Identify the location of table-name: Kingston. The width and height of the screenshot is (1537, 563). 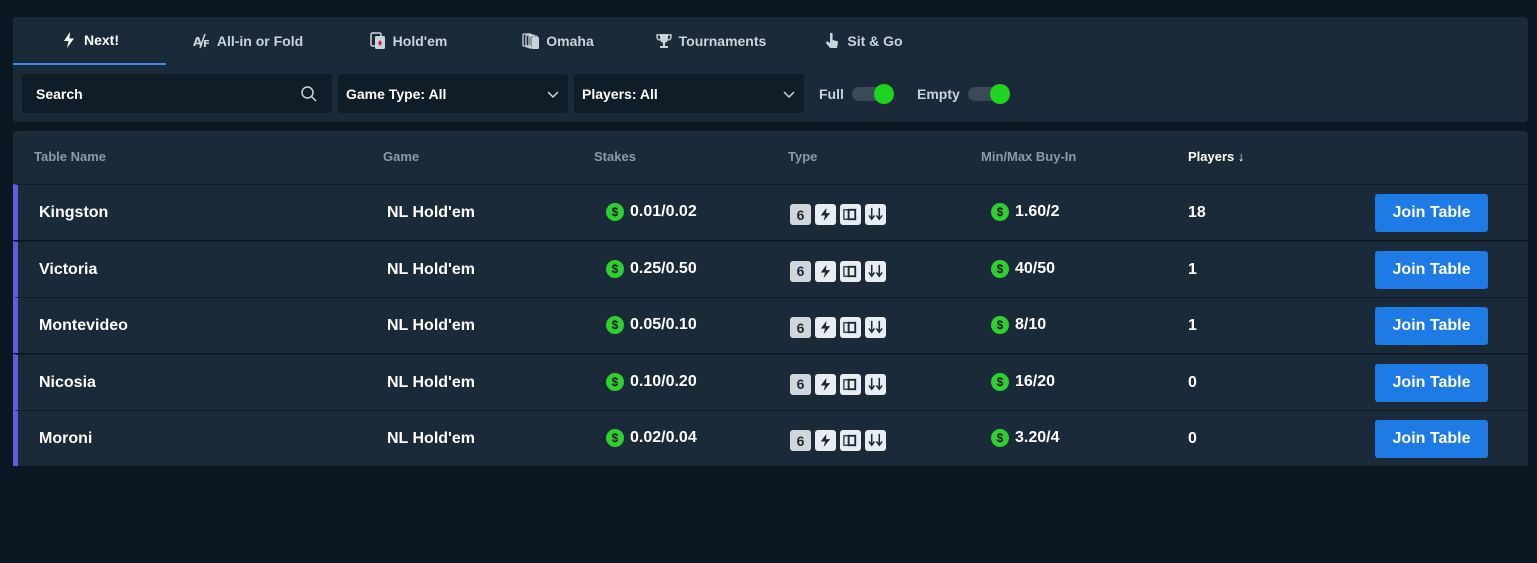
(74, 212).